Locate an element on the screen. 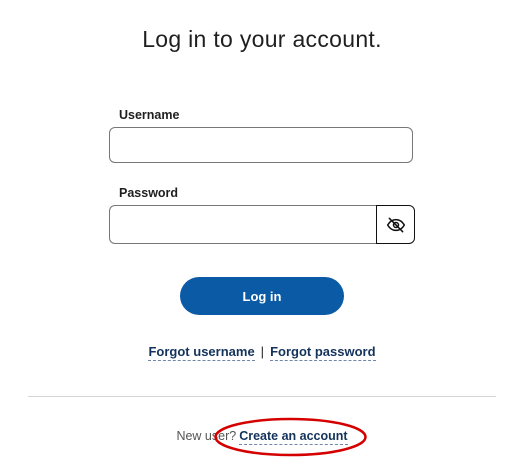  username-label: Username is located at coordinates (149, 115).